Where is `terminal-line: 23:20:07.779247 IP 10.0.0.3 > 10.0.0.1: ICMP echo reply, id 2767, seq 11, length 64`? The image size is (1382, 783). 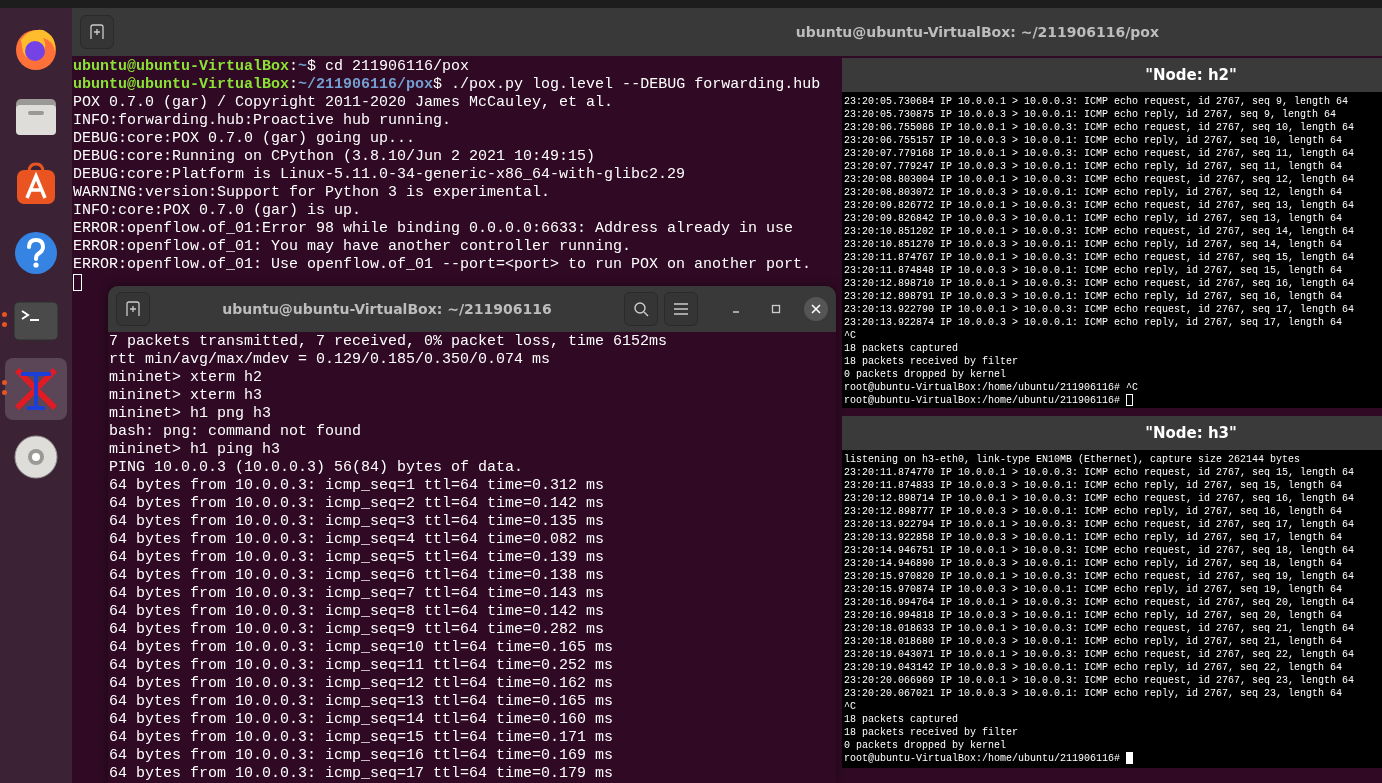 terminal-line: 23:20:07.779247 IP 10.0.0.3 > 10.0.0.1: ICMP echo reply, id 2767, seq 11, length 64 is located at coordinates (1093, 166).